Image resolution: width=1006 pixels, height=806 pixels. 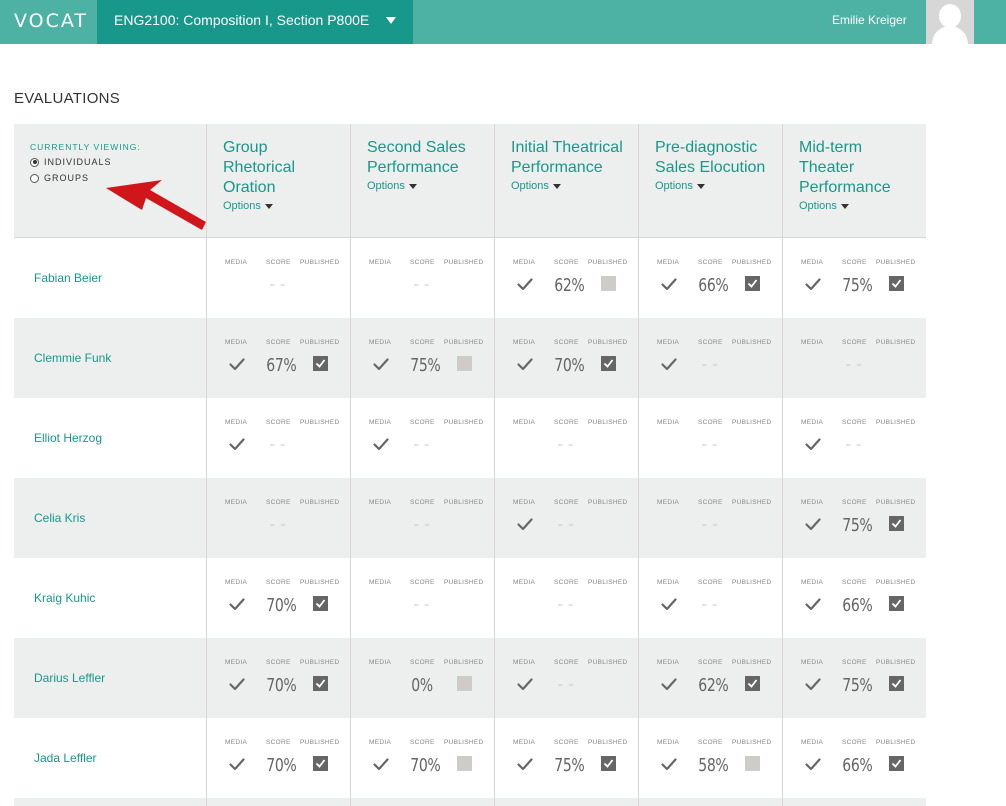 I want to click on student-name-link: Clemmie Funk, so click(x=72, y=358).